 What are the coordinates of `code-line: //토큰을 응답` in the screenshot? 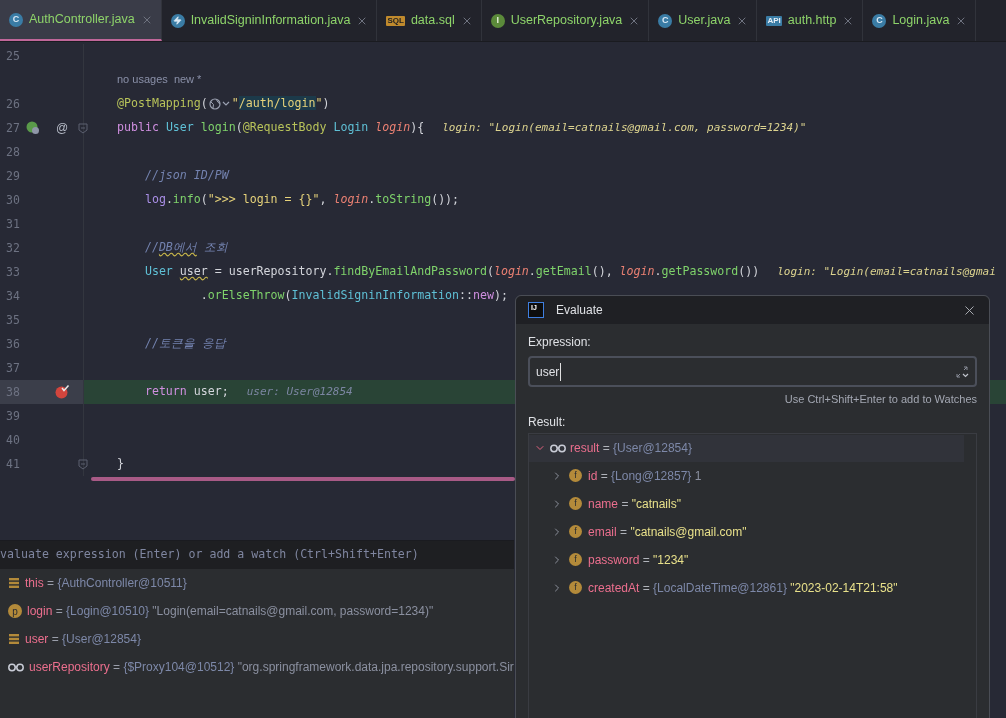 It's located at (184, 344).